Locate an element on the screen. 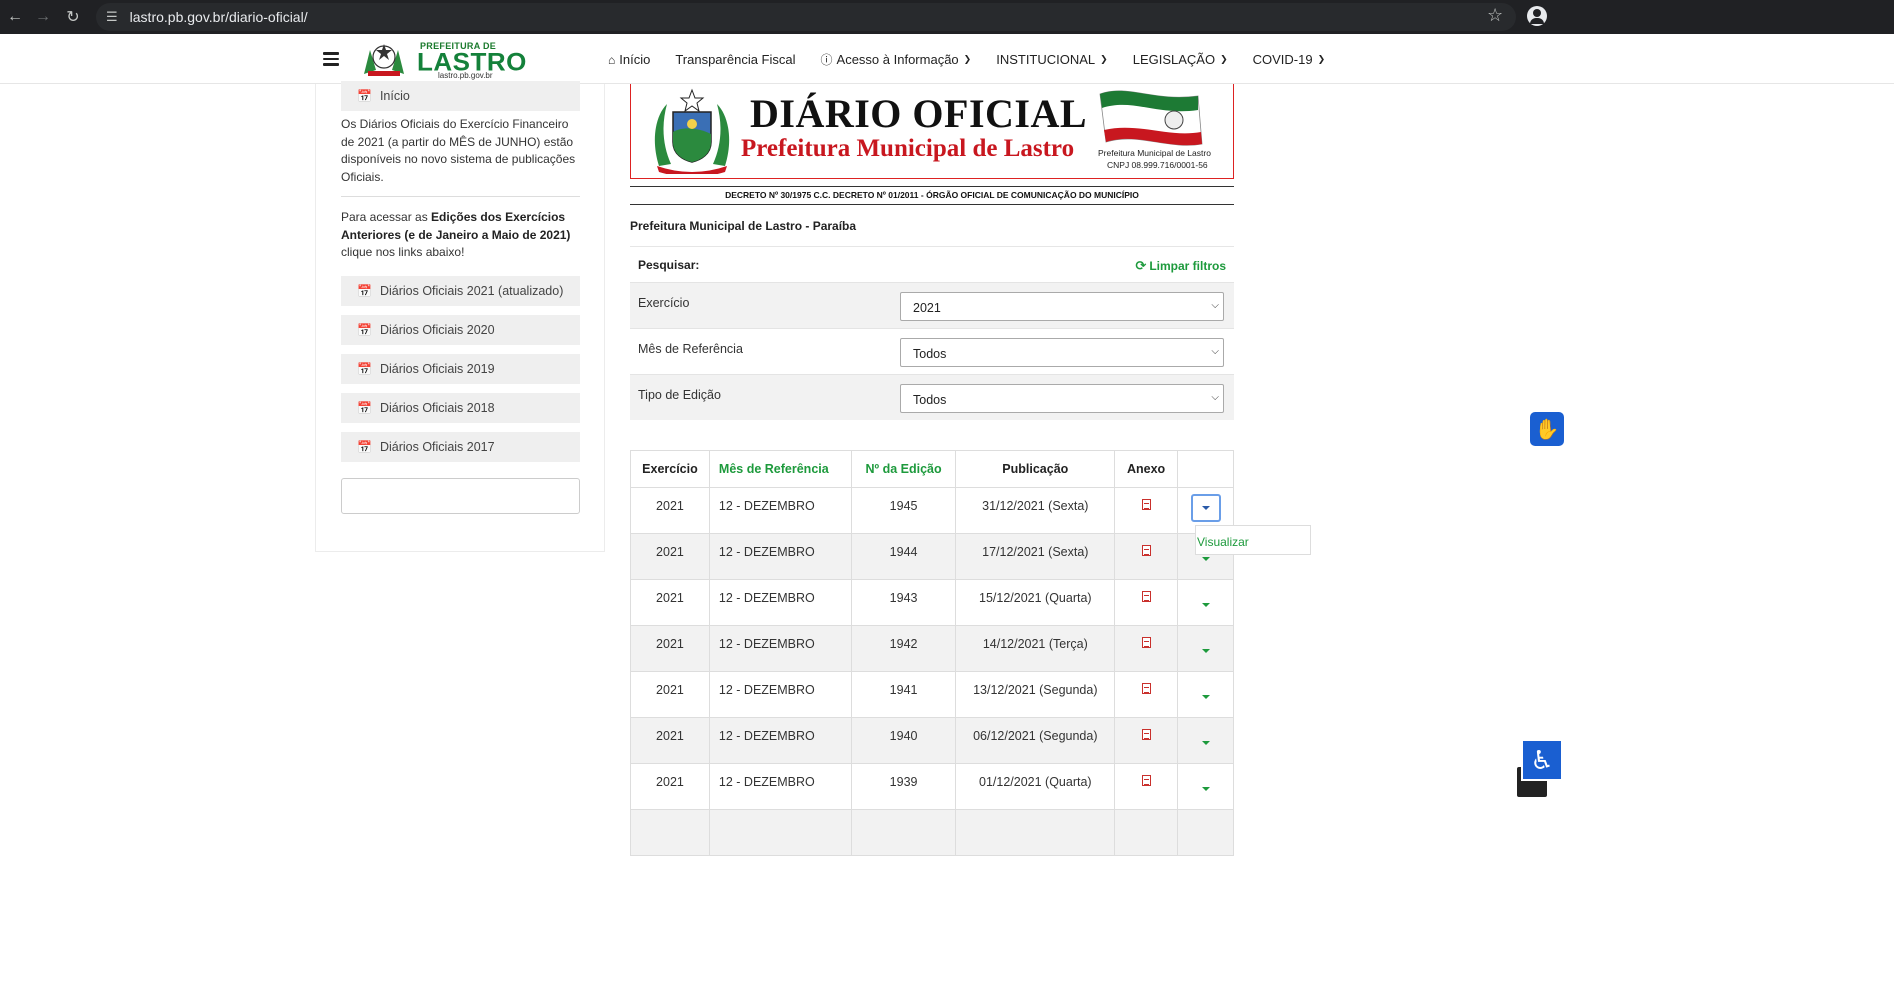  sidebar-link-2018: 📅 Diários Oficiais 2018 is located at coordinates (460, 408).